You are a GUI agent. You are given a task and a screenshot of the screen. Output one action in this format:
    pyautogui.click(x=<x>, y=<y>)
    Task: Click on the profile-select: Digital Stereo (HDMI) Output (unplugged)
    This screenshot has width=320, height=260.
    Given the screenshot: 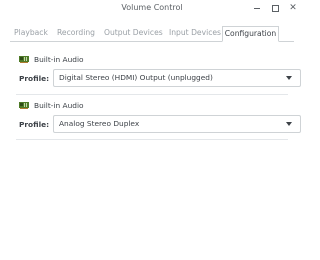 What is the action you would take?
    pyautogui.click(x=177, y=78)
    